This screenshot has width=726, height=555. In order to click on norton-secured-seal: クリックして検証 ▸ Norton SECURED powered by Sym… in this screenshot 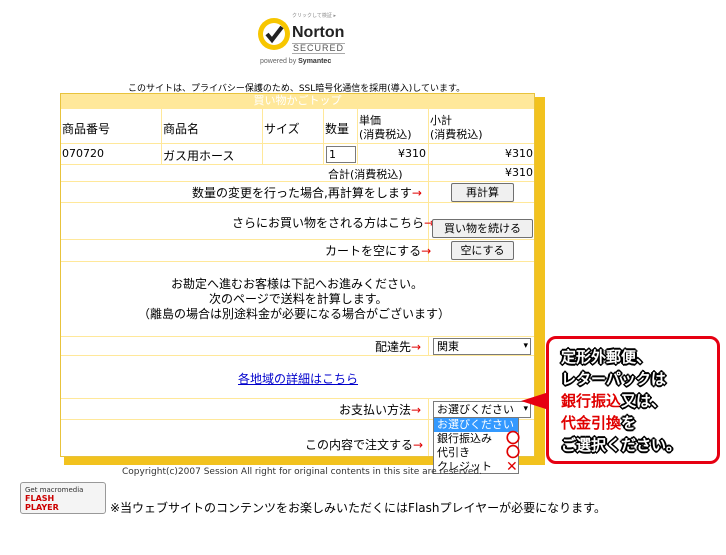, I will do `click(306, 40)`.